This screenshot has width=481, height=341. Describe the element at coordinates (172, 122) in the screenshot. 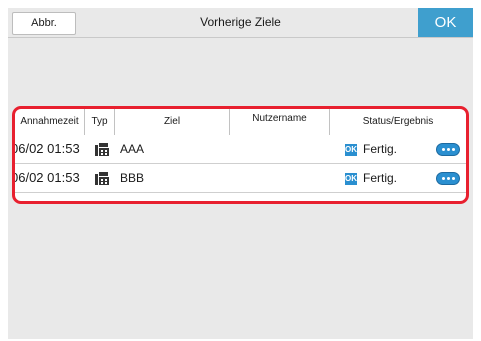

I see `column-header-target: Ziel` at that location.